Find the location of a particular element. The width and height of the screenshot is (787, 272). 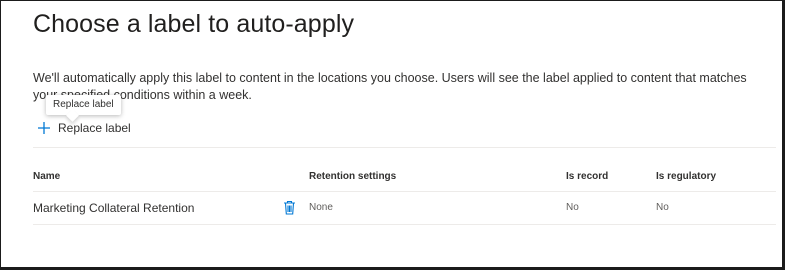

row-divider is located at coordinates (404, 224).